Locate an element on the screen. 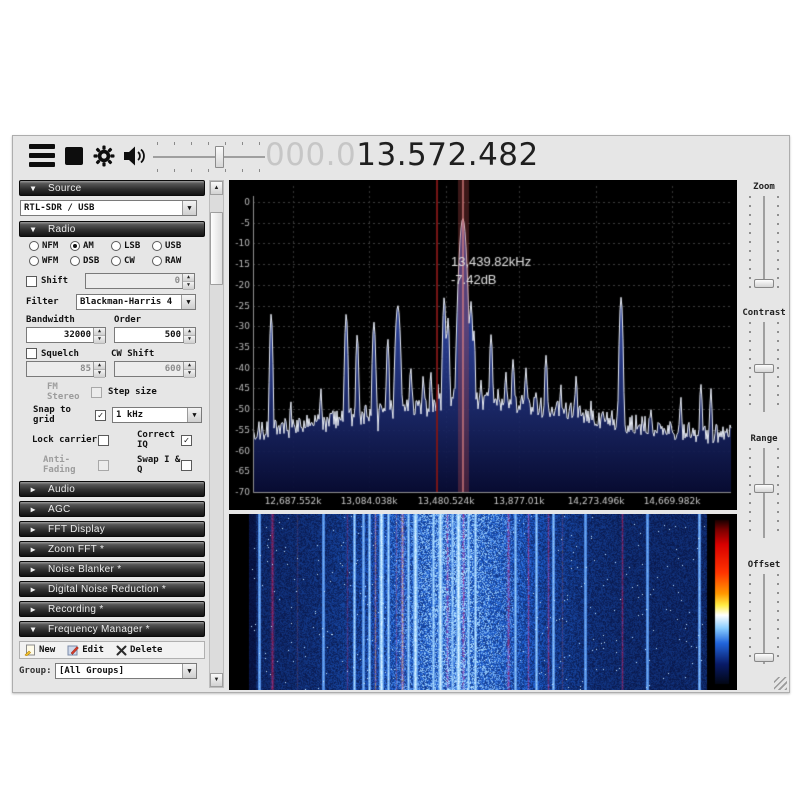 The height and width of the screenshot is (800, 800). snap-to-grid-checkbox: ✓ is located at coordinates (100, 415).